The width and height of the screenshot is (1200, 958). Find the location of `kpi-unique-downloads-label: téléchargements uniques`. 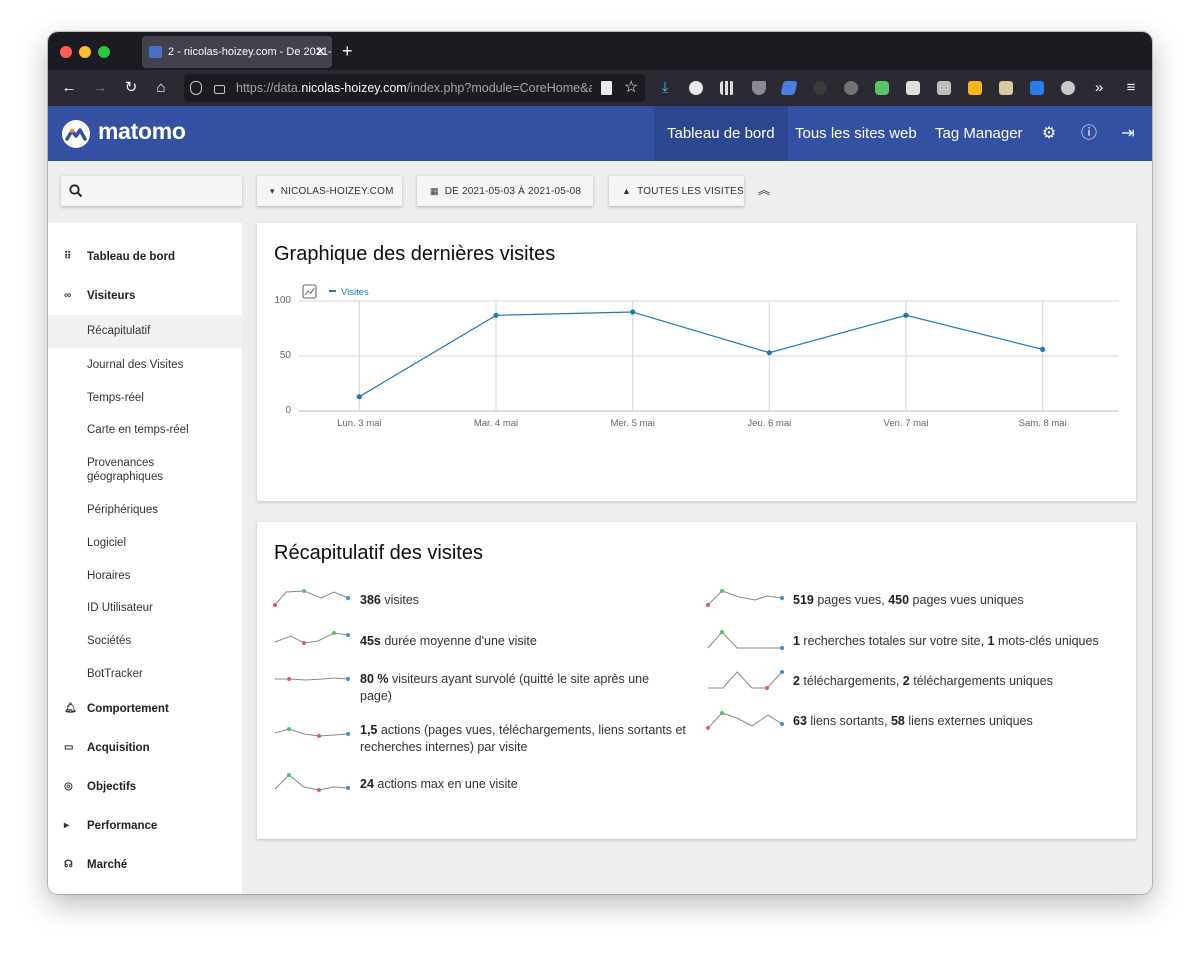

kpi-unique-downloads-label: téléchargements uniques is located at coordinates (981, 681).